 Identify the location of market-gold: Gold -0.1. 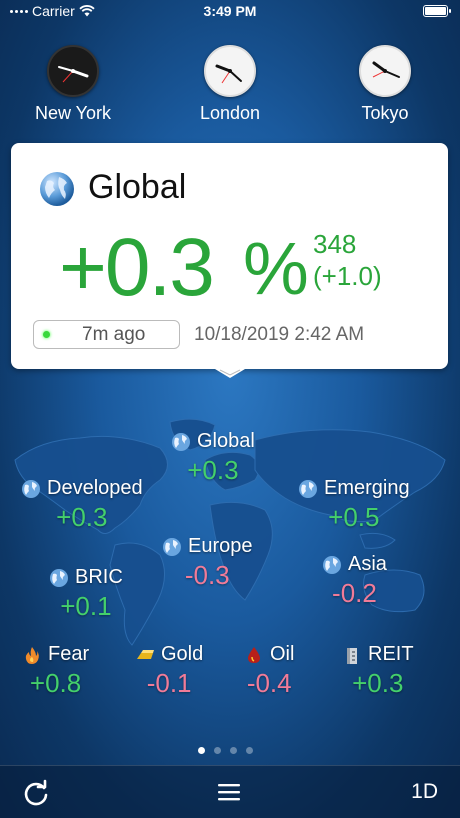
(169, 671).